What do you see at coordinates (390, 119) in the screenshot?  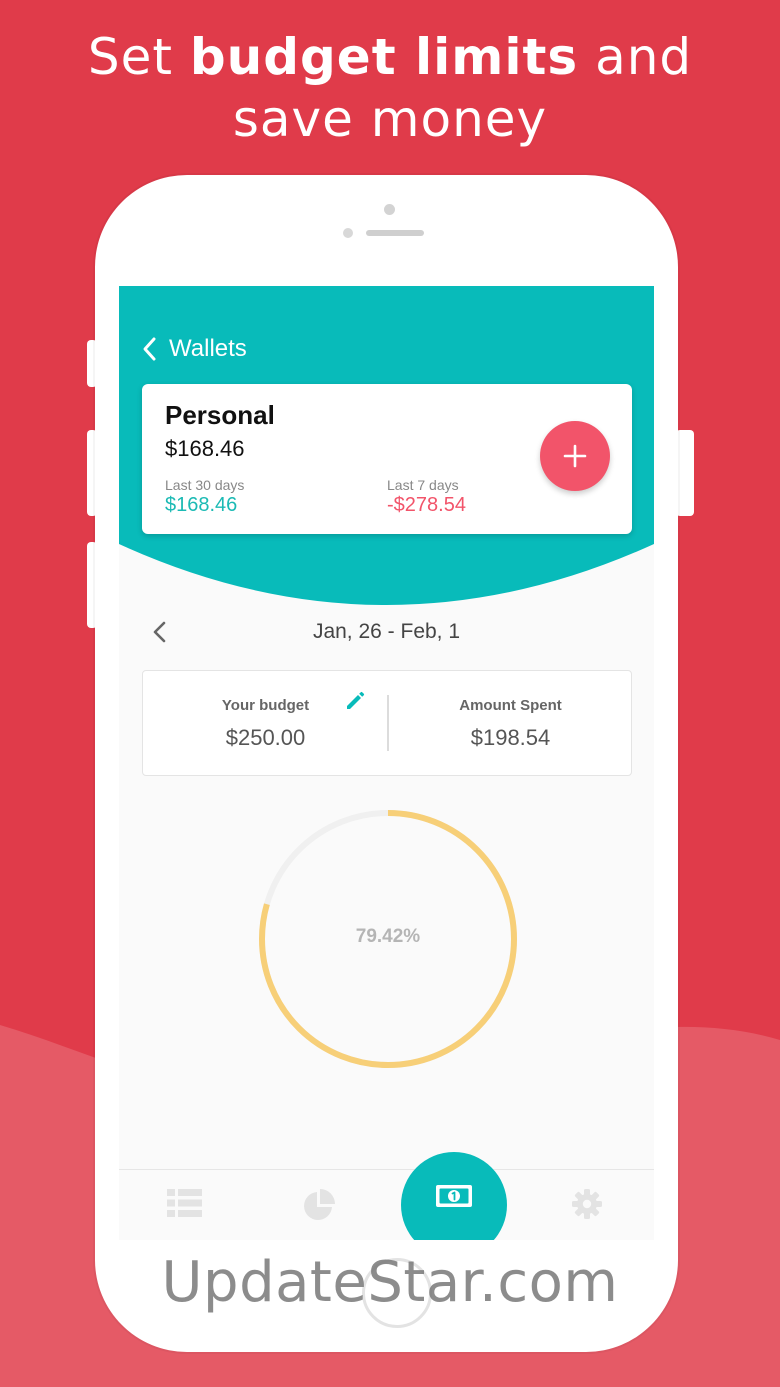 I see `headline-line-2: save money` at bounding box center [390, 119].